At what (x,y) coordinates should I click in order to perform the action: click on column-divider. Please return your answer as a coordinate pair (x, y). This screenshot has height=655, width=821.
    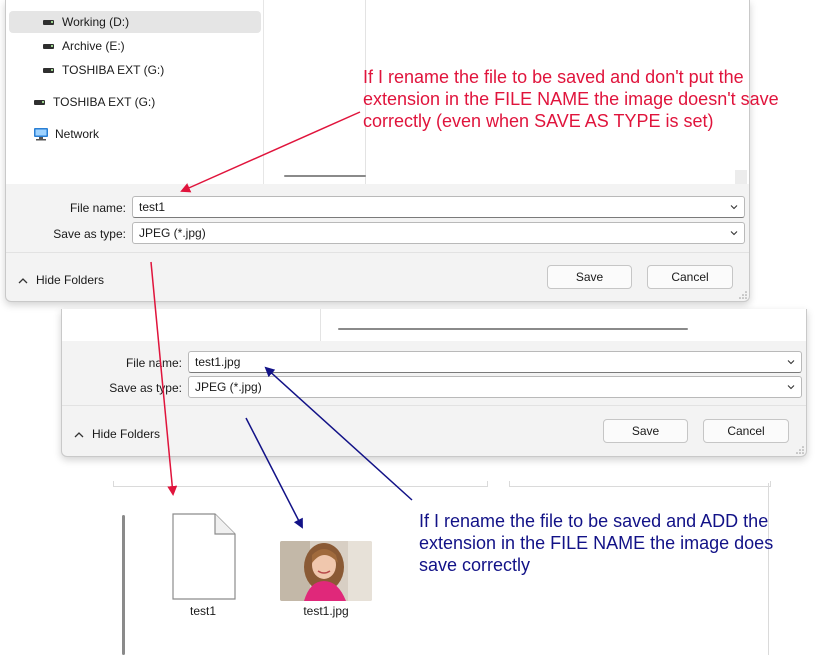
    Looking at the image, I should click on (320, 325).